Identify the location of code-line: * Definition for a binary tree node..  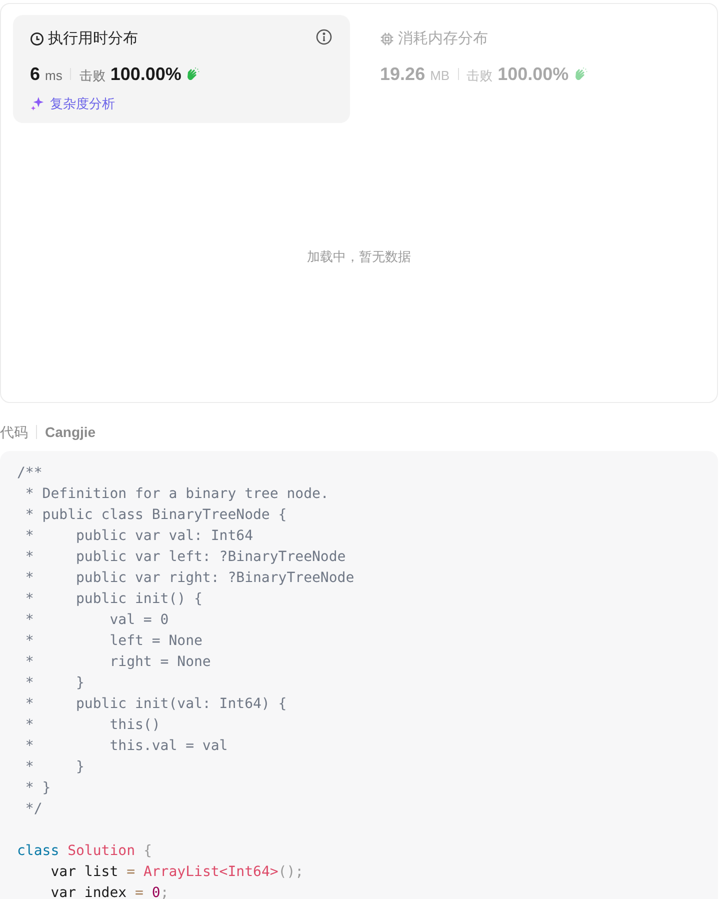
(177, 494).